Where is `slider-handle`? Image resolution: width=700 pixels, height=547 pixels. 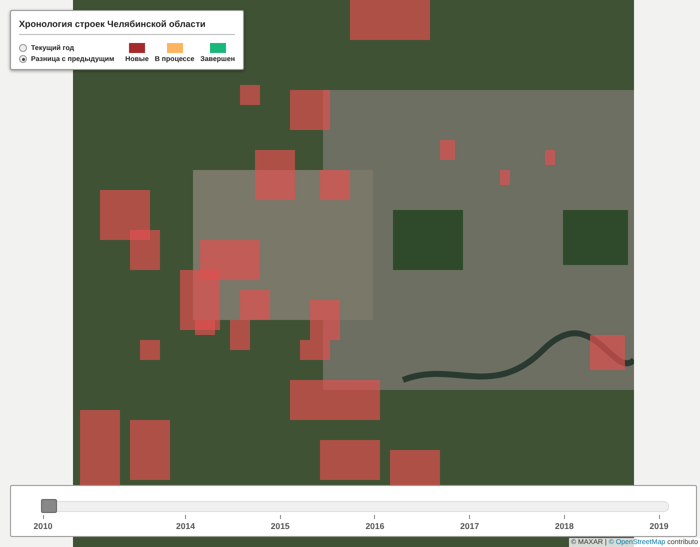
slider-handle is located at coordinates (49, 506).